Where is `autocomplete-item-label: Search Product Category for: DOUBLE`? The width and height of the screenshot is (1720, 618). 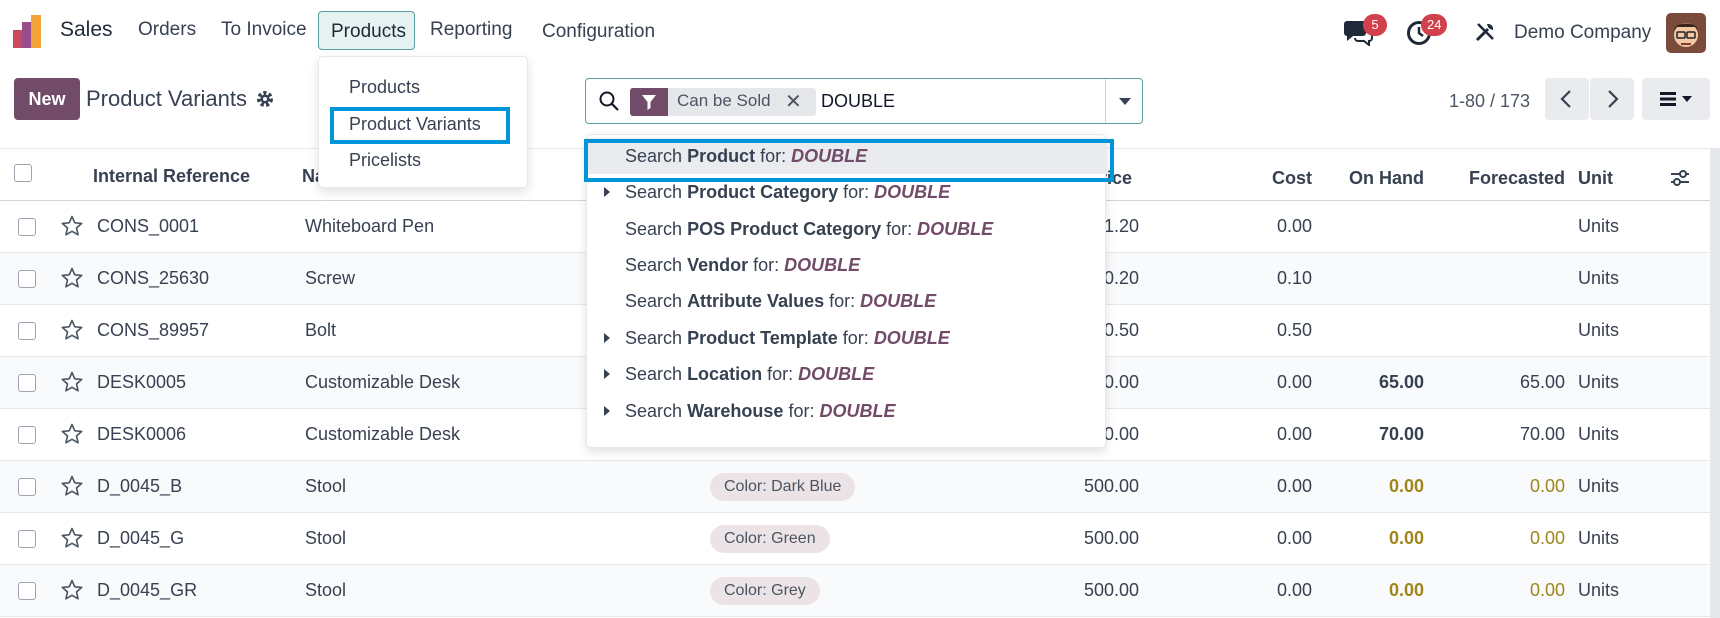
autocomplete-item-label: Search Product Category for: DOUBLE is located at coordinates (788, 192).